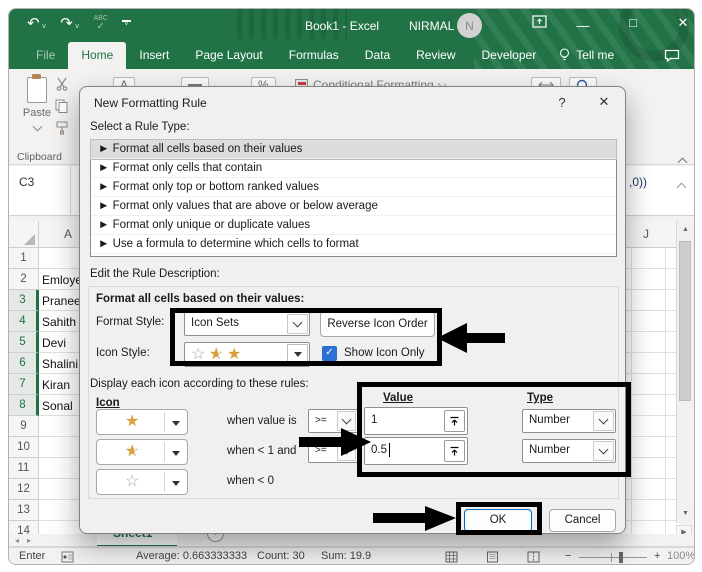 The width and height of the screenshot is (702, 572). Describe the element at coordinates (155, 274) in the screenshot. I see `edit-description-label: Edit the Rule Description:` at that location.